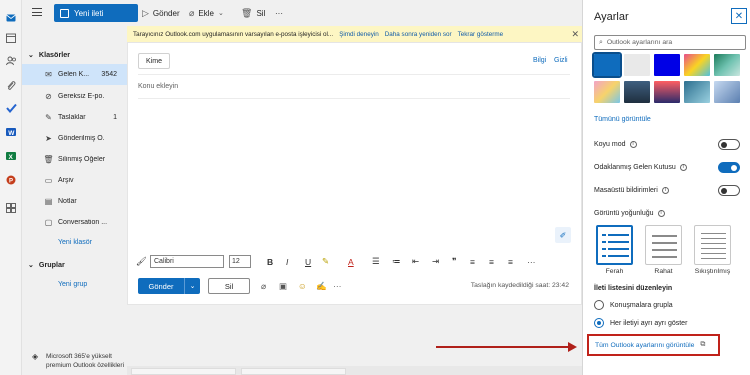  What do you see at coordinates (561, 60) in the screenshot?
I see `bcc-link: Gizli` at bounding box center [561, 60].